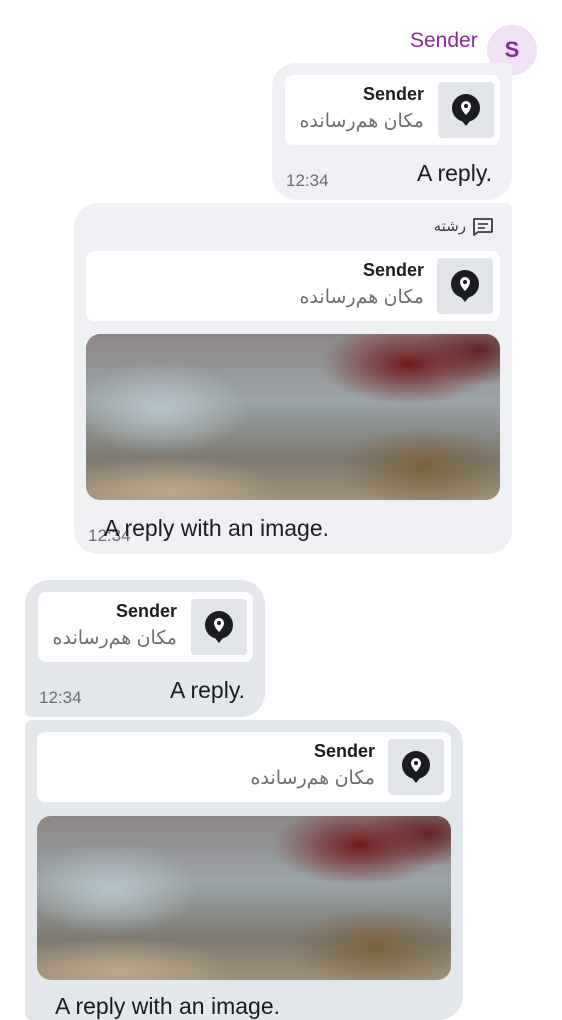 The width and height of the screenshot is (562, 1020). I want to click on thread-label: رشته, so click(464, 227).